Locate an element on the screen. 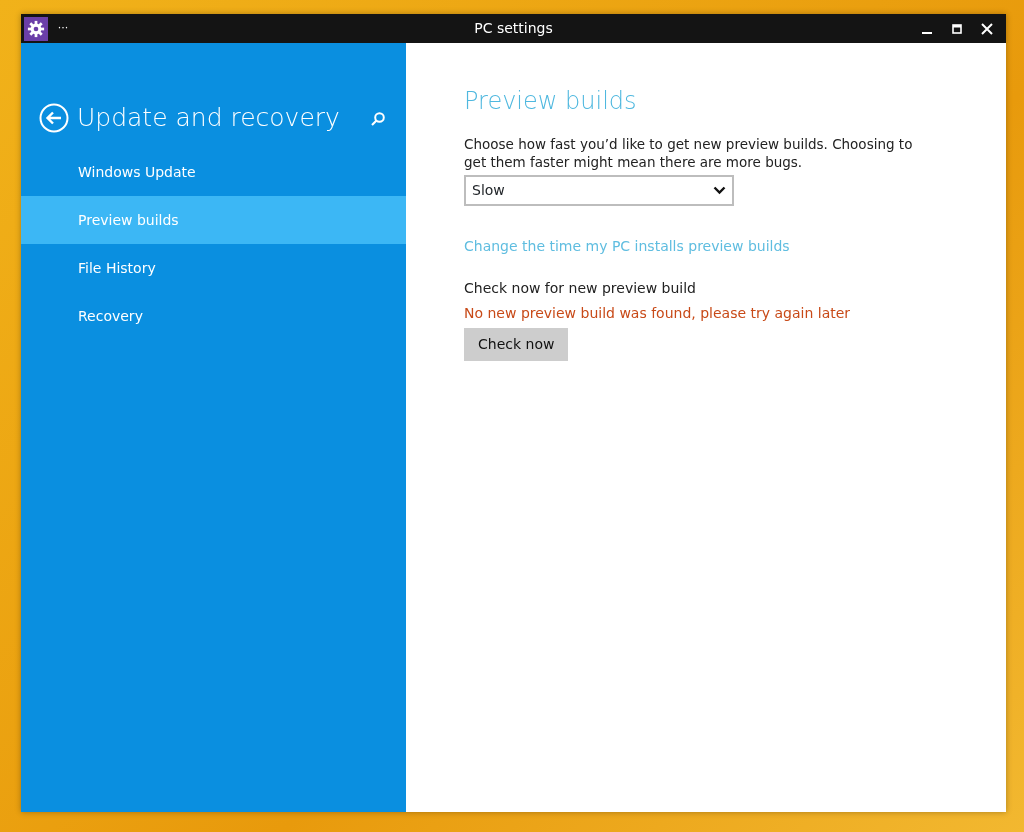 The width and height of the screenshot is (1024, 832). description-text: Choose how fast you’d like to get new preview builds. Choosing to get them faster might mean there are more bugs. is located at coordinates (689, 153).